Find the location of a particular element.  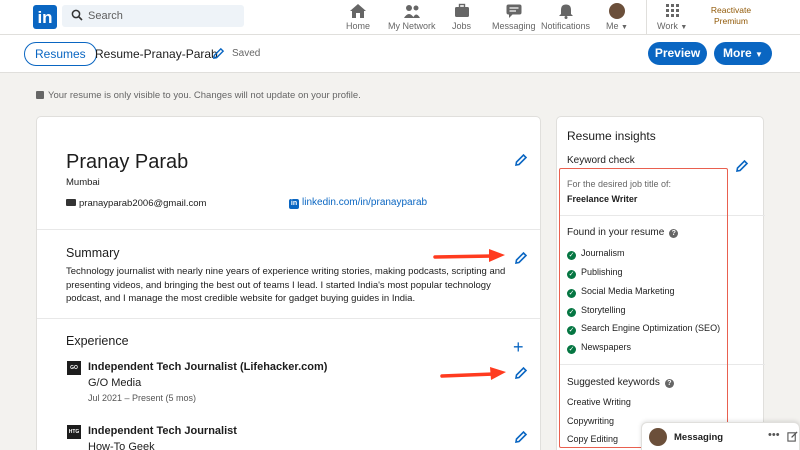

nav-home-label: Home is located at coordinates (358, 26).